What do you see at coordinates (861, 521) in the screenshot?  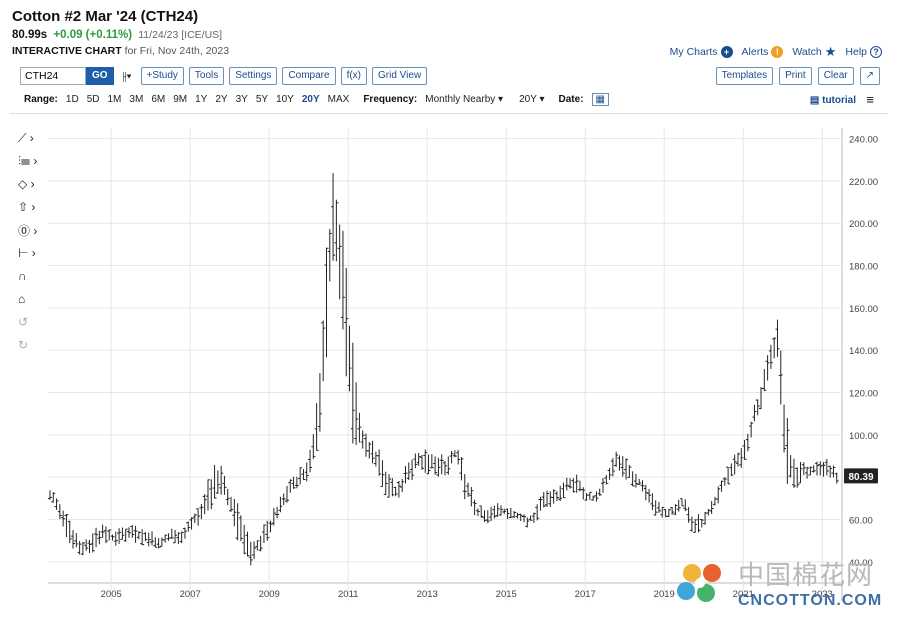 I see `y-tick-label: 60.00` at bounding box center [861, 521].